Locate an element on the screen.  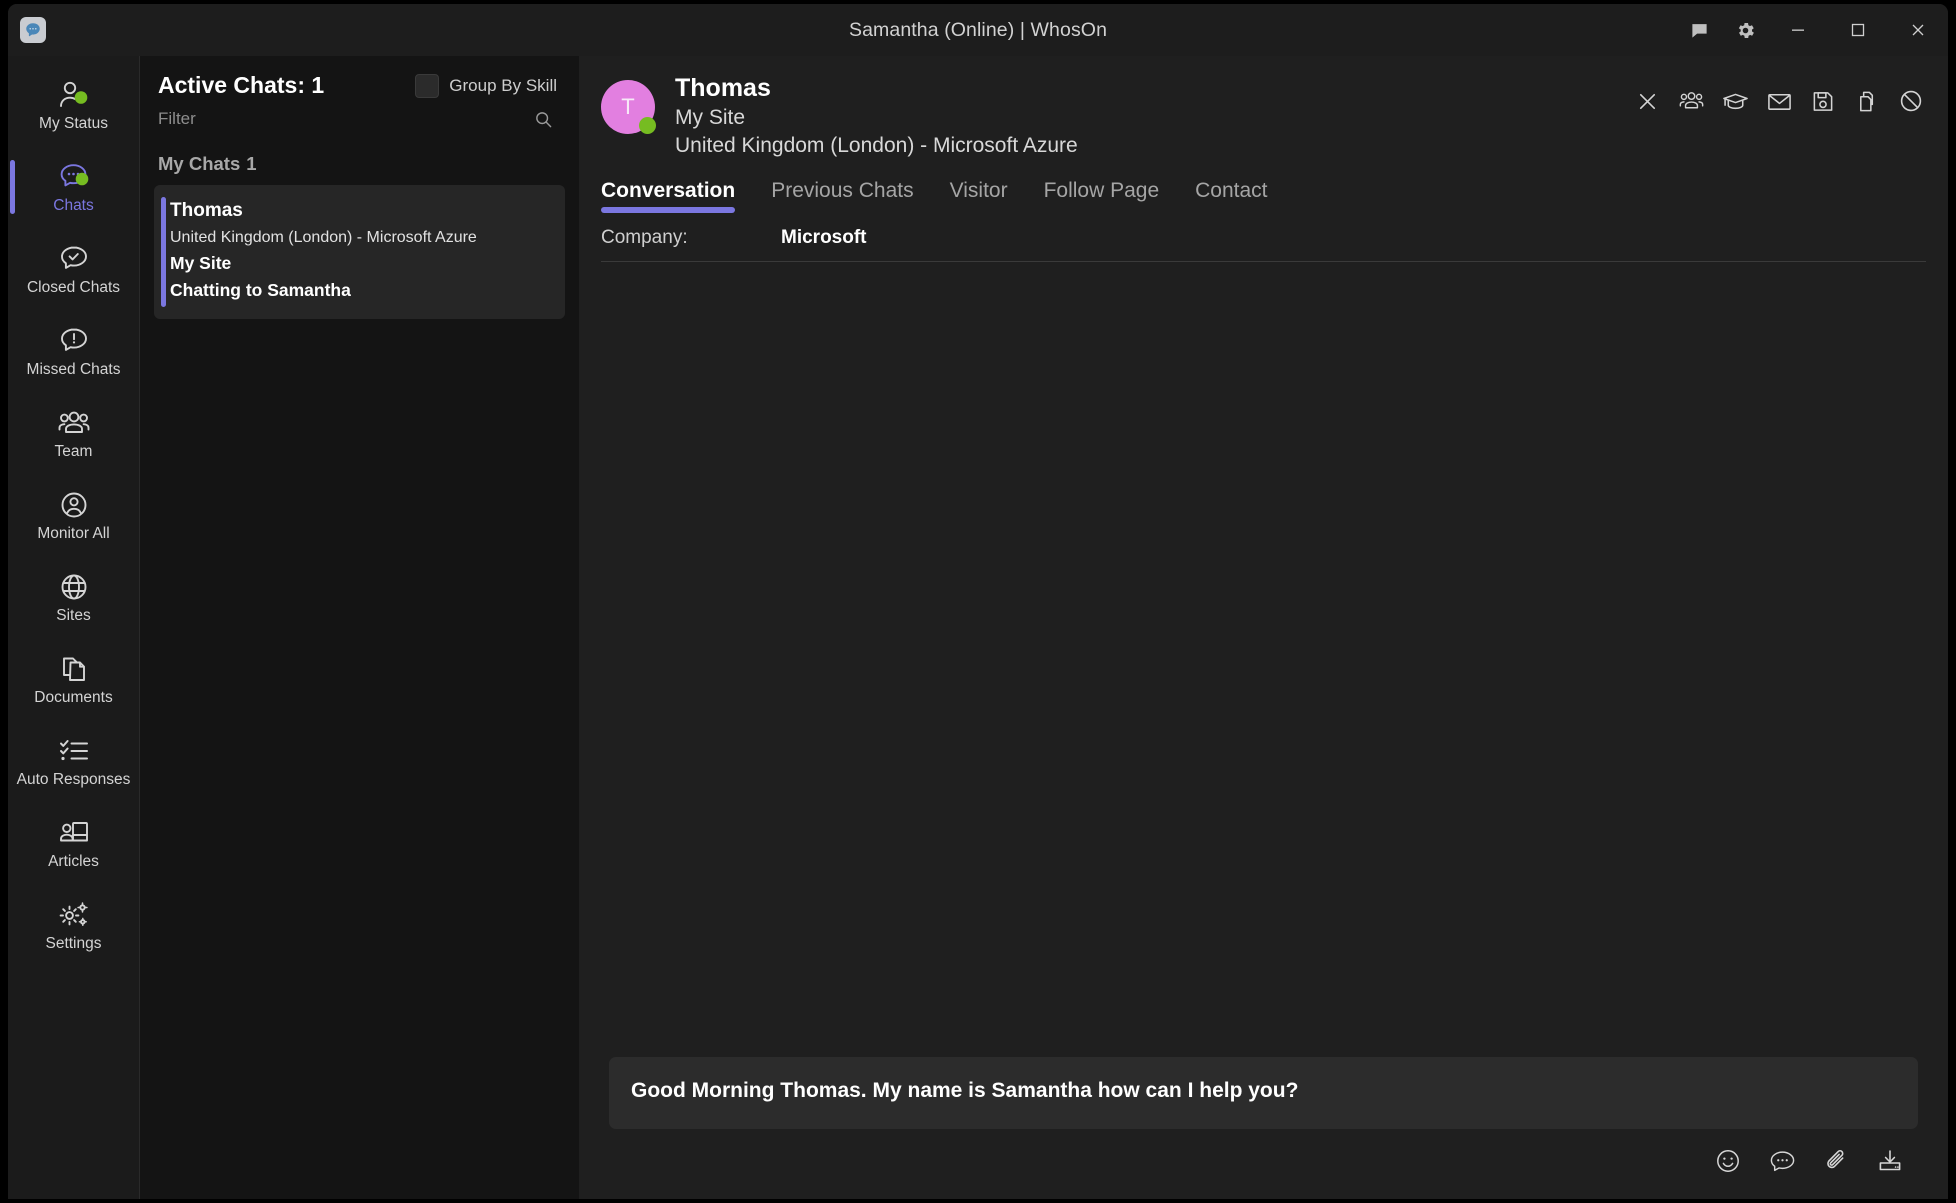
sidebar-item-closed-chats: Closed Chats is located at coordinates (73, 269).